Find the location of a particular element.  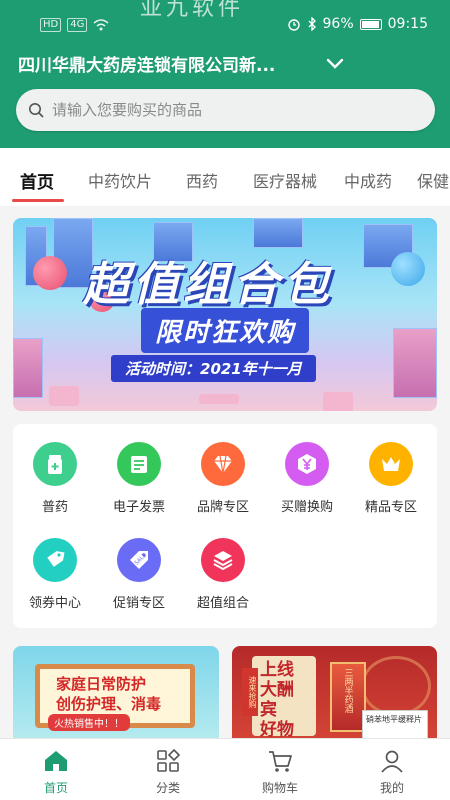

promo-headline-line1: 上线大酬宾 is located at coordinates (277, 690).